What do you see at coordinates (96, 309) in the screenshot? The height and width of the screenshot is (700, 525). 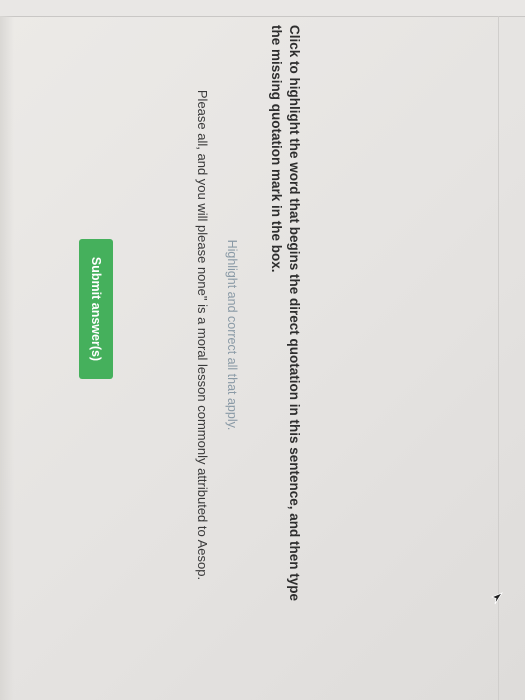 I see `submit-answers-button: Submit answer(s)` at bounding box center [96, 309].